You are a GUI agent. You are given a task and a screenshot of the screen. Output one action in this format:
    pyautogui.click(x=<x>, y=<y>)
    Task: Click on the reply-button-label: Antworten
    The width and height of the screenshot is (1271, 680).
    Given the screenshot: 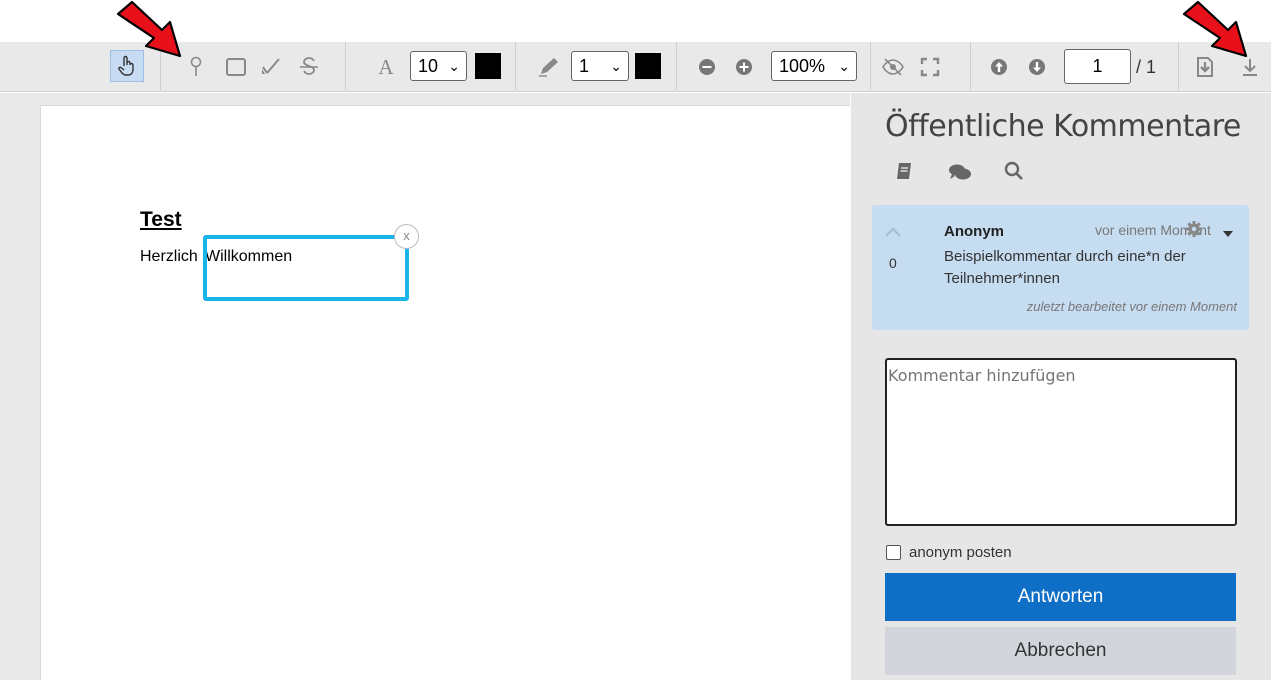 What is the action you would take?
    pyautogui.click(x=1060, y=596)
    